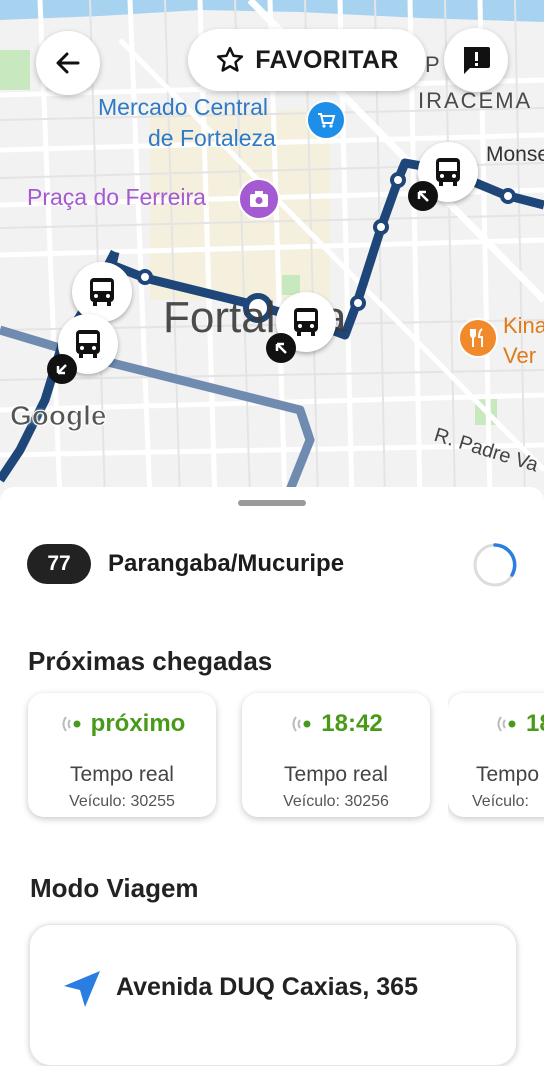 The height and width of the screenshot is (1066, 544). What do you see at coordinates (272, 503) in the screenshot?
I see `sheet-drag-handle` at bounding box center [272, 503].